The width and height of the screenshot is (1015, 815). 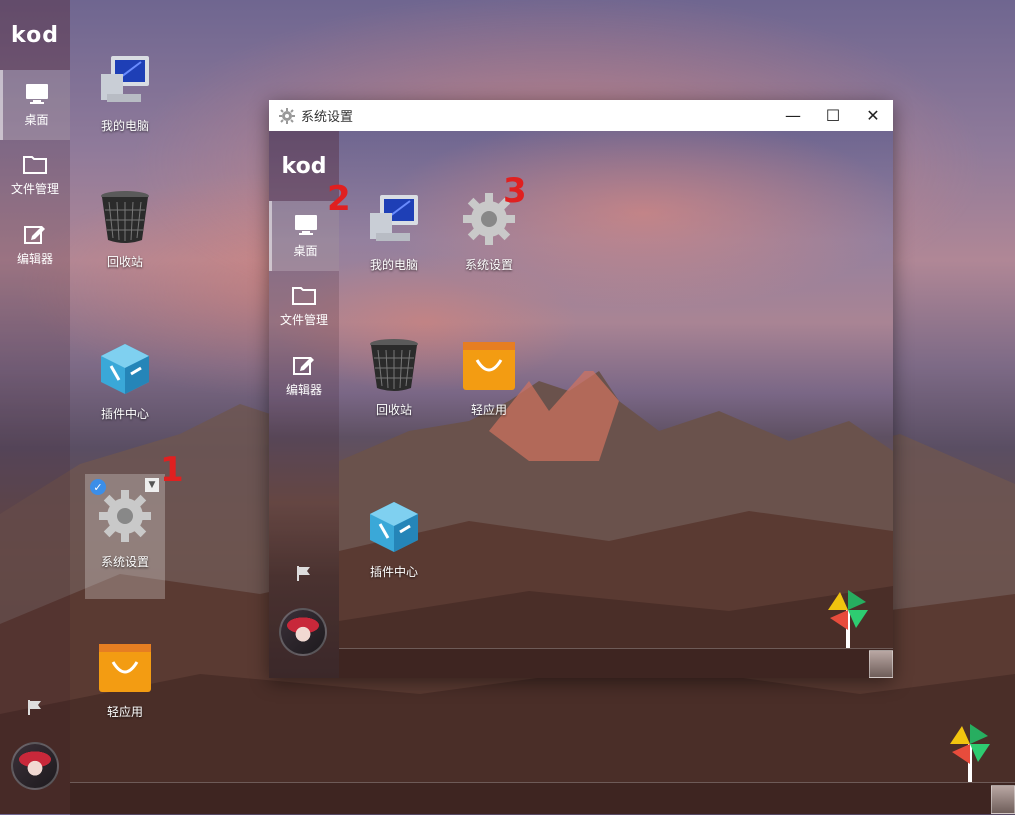 I want to click on maximize-button: ☐, so click(x=833, y=115).